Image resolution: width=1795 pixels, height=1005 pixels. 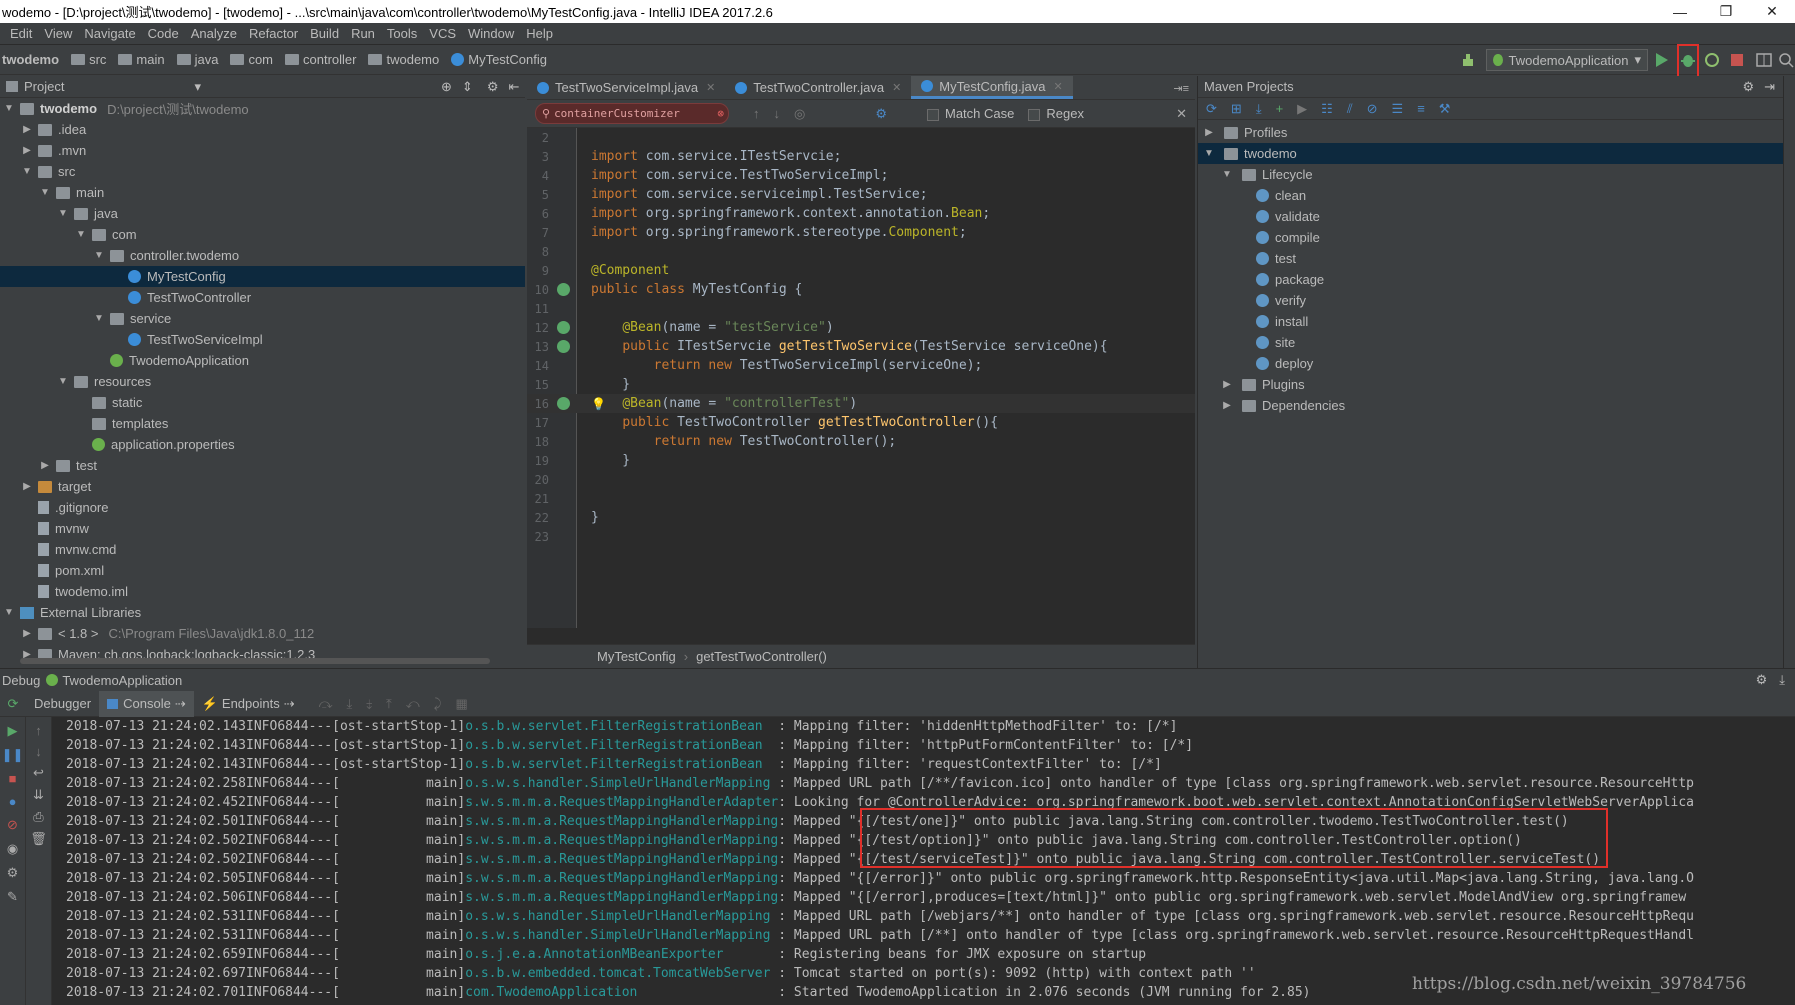 I want to click on code-line: 9 @Component, so click(x=861, y=270).